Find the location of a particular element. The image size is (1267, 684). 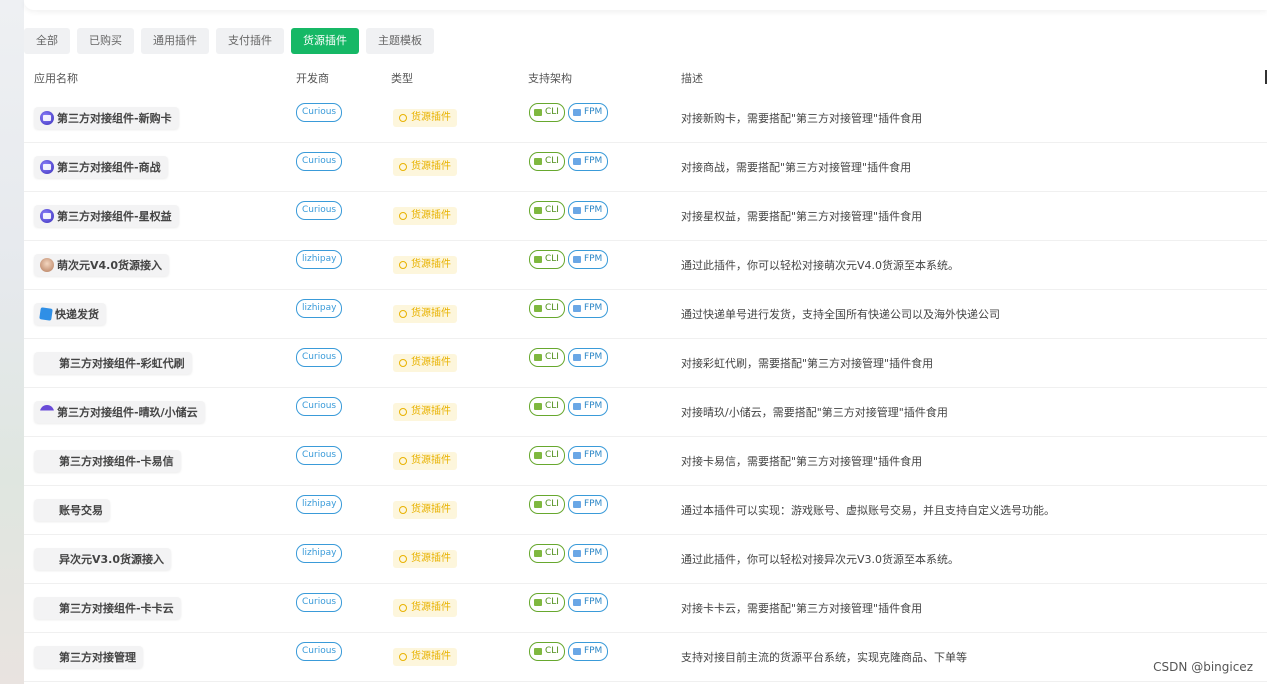

app-name-chip: 萌次元V4.0货源接入 is located at coordinates (101, 265).